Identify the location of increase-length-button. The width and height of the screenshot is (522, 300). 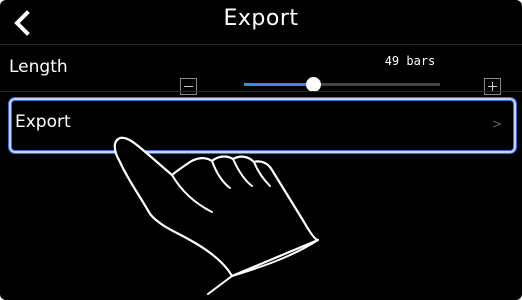
(492, 86).